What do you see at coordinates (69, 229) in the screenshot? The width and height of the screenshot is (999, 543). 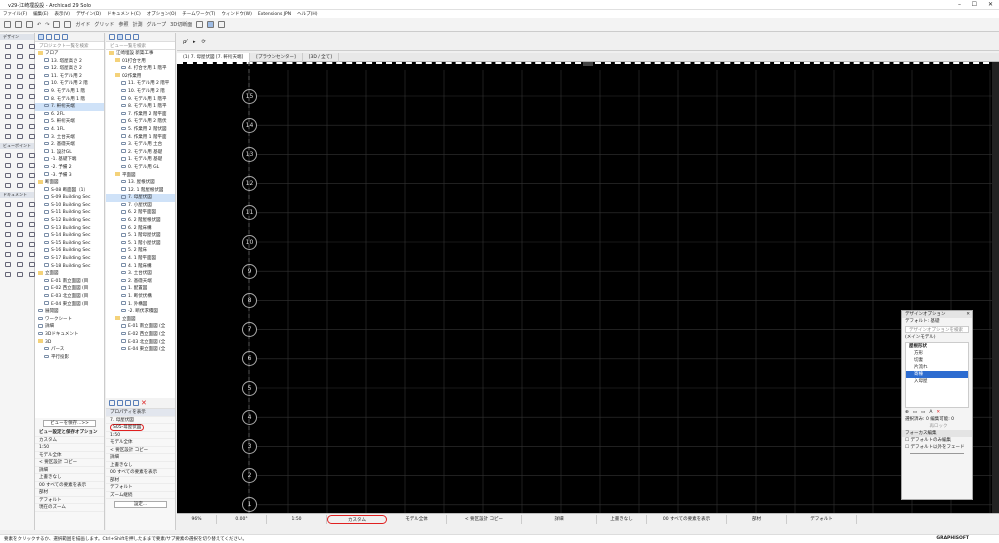 I see `nav1-item: S-13 Building Sec` at bounding box center [69, 229].